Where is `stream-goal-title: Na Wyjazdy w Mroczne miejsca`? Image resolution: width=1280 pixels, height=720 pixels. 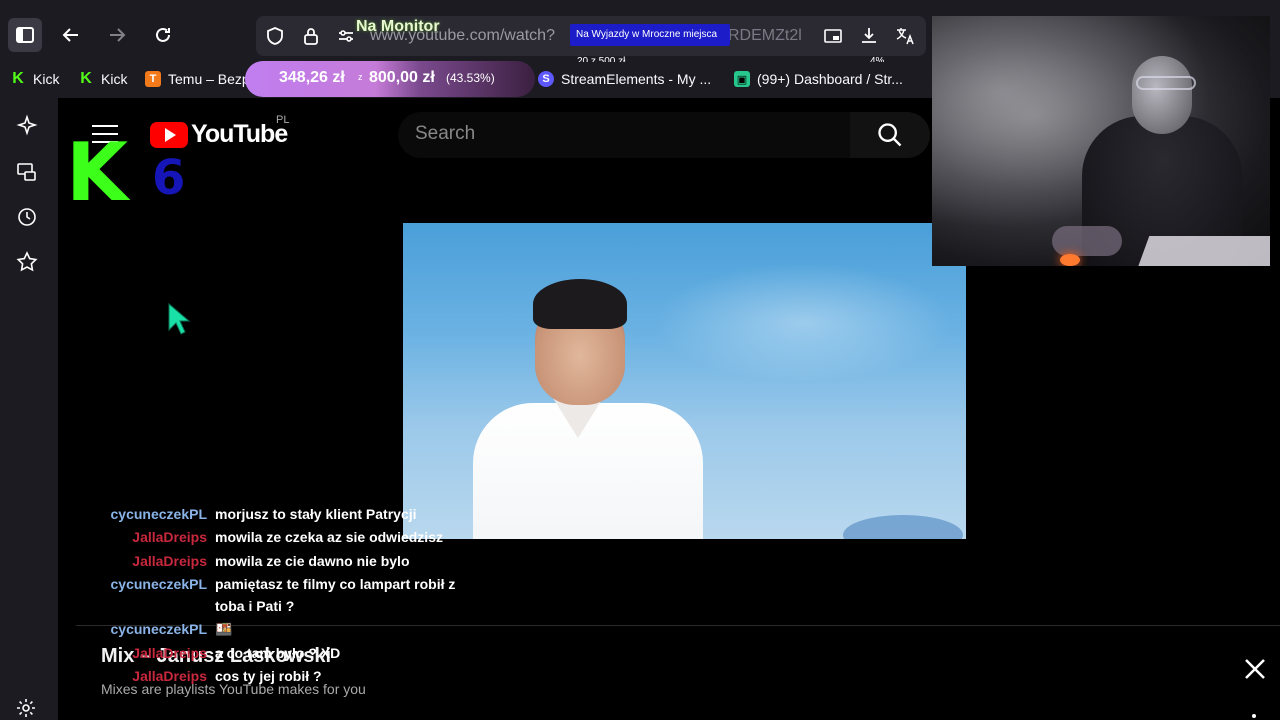
stream-goal-title: Na Wyjazdy w Mroczne miejsca is located at coordinates (647, 34).